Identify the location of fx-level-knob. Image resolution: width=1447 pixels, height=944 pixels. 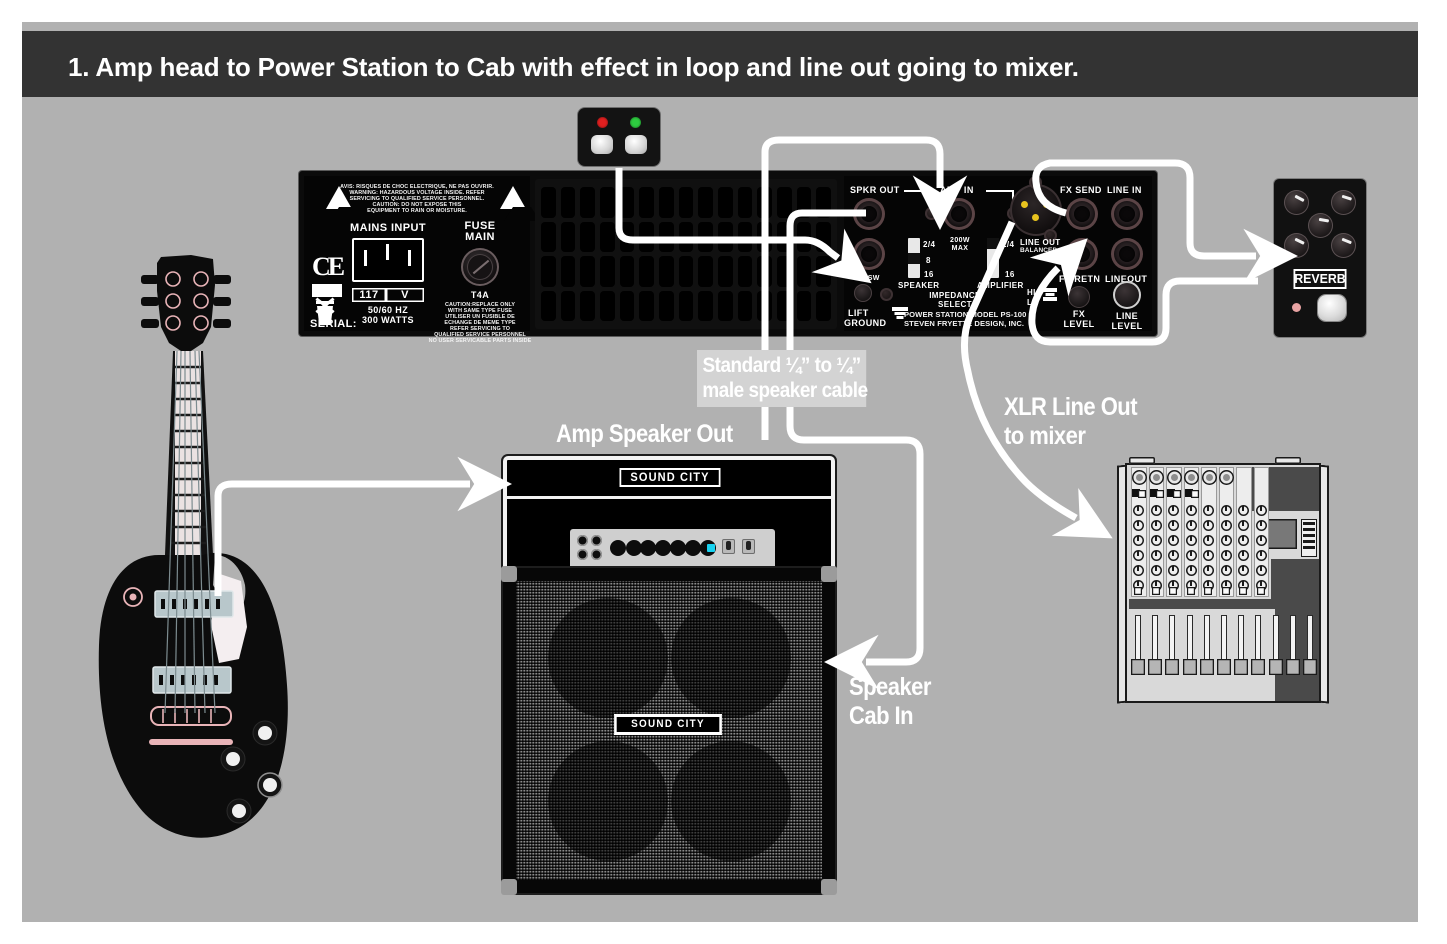
(1079, 297).